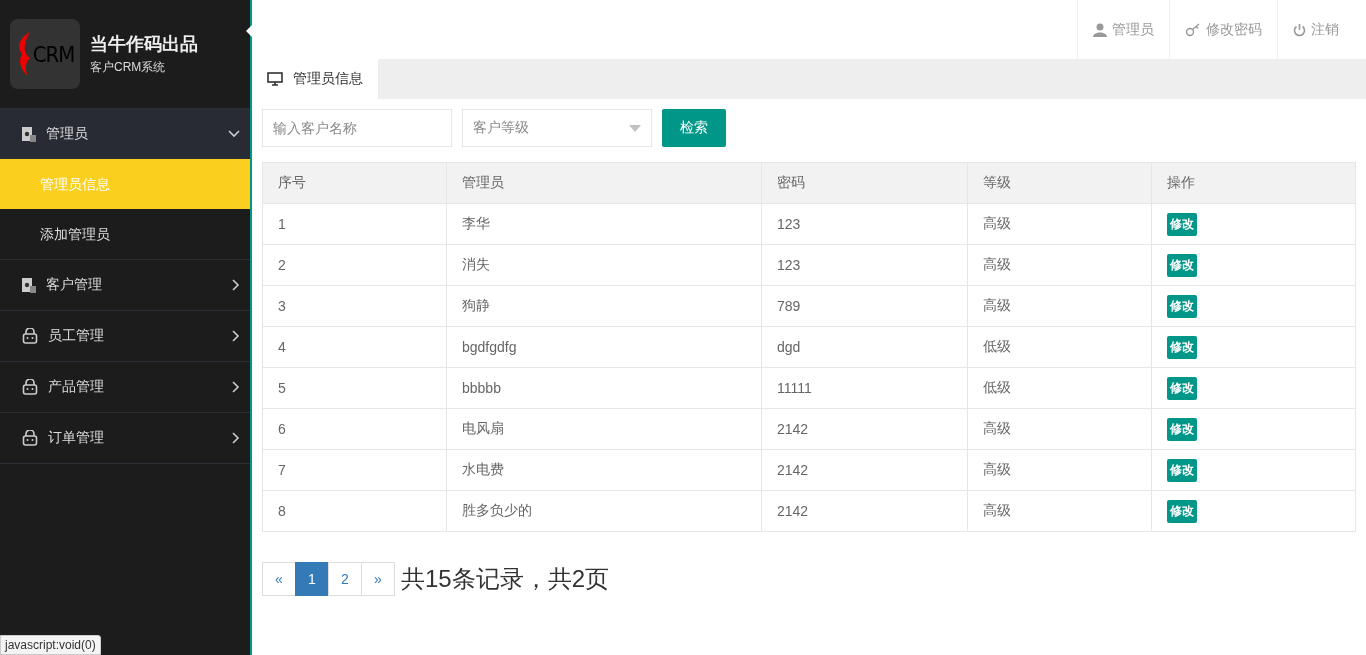 This screenshot has height=655, width=1366. Describe the element at coordinates (354, 388) in the screenshot. I see `table-cell: 5` at that location.